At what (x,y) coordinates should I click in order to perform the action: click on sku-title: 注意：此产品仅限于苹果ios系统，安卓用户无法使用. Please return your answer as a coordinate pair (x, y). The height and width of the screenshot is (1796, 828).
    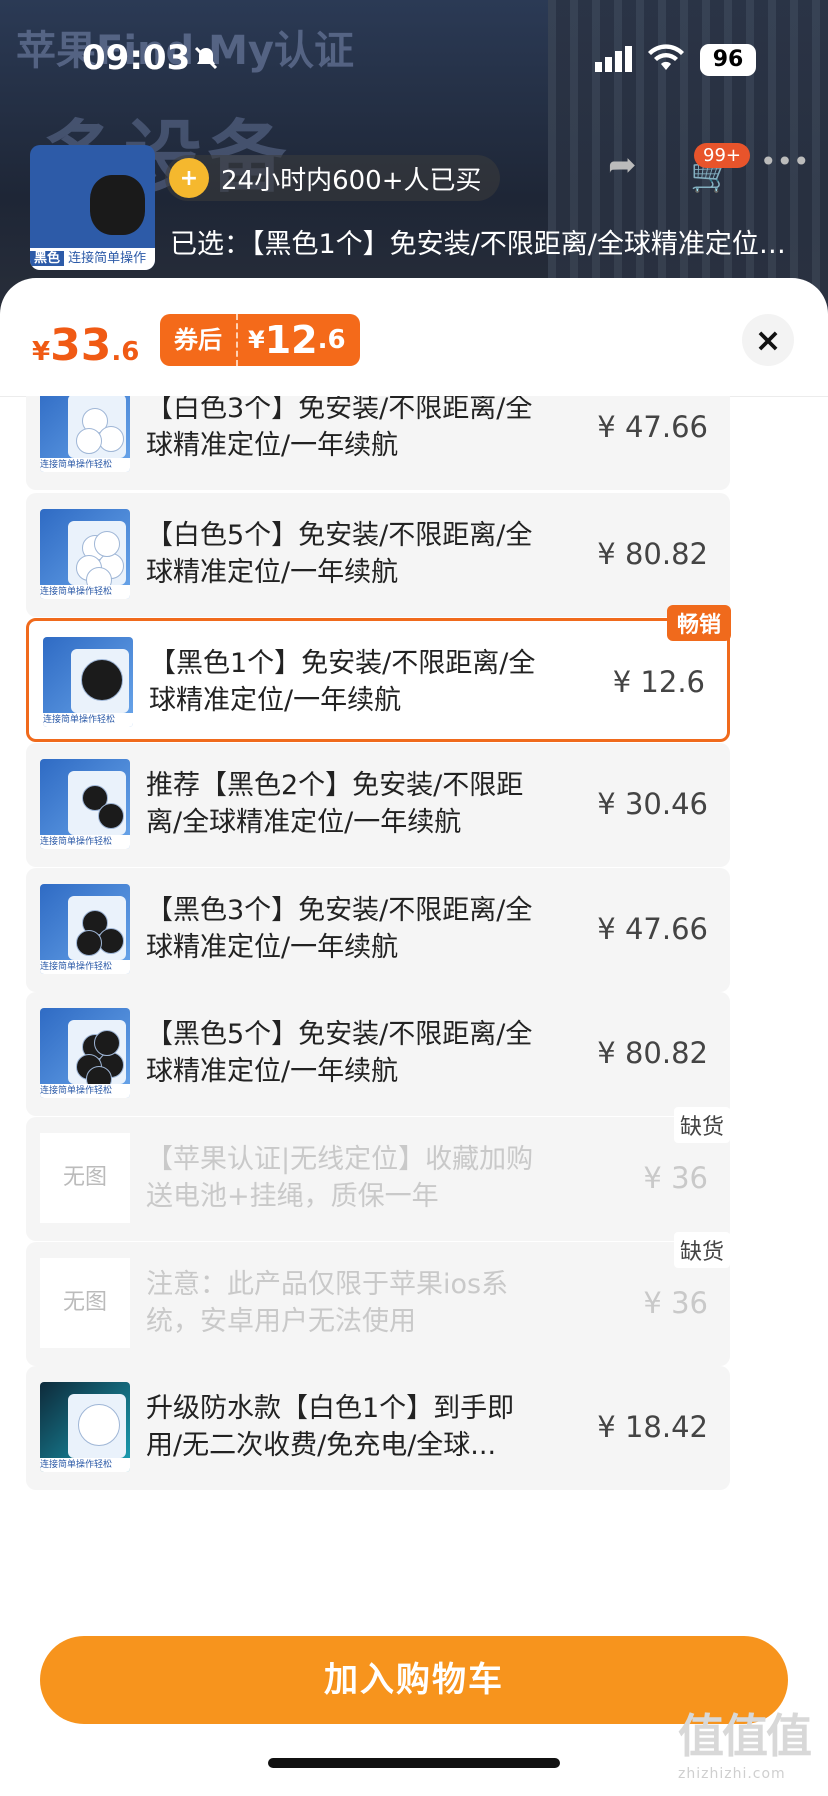
    Looking at the image, I should click on (327, 1303).